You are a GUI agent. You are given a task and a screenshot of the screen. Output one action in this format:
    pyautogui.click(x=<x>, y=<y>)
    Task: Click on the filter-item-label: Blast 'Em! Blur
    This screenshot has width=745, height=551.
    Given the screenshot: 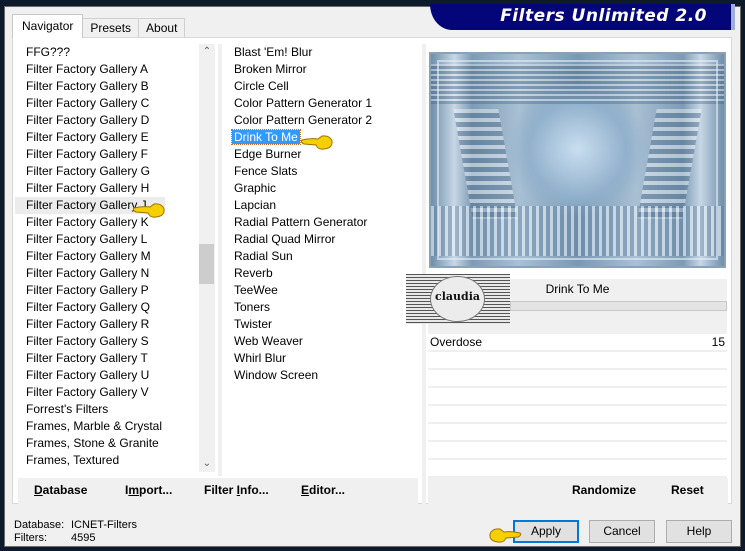 What is the action you would take?
    pyautogui.click(x=273, y=52)
    